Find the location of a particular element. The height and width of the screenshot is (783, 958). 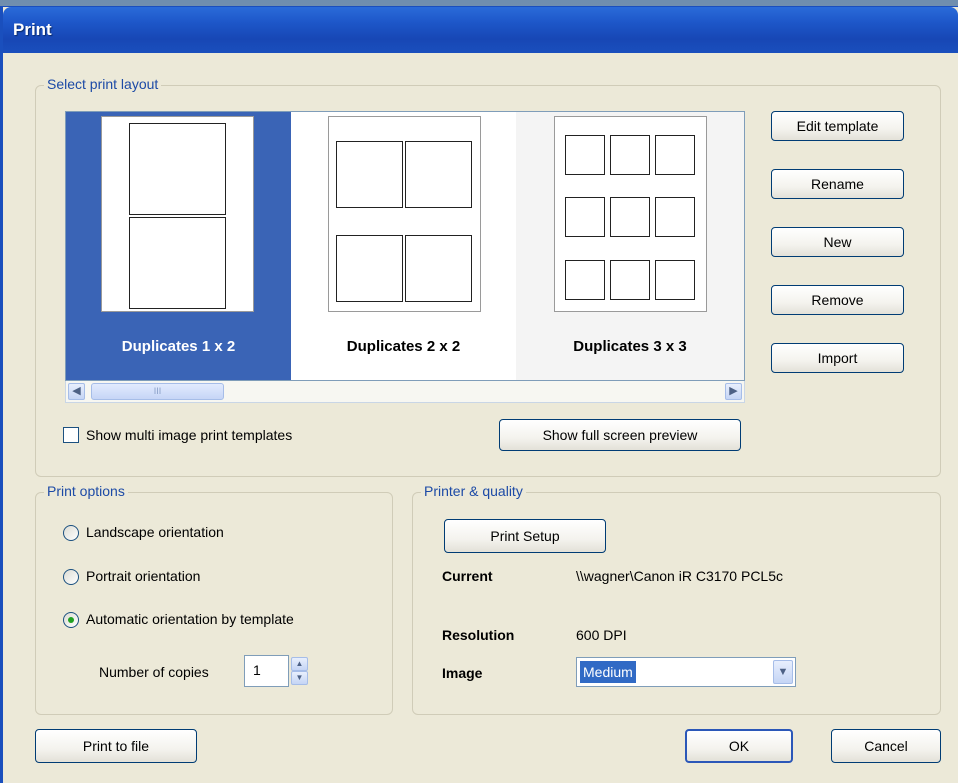

portrait-label: Portrait orientation is located at coordinates (143, 576).